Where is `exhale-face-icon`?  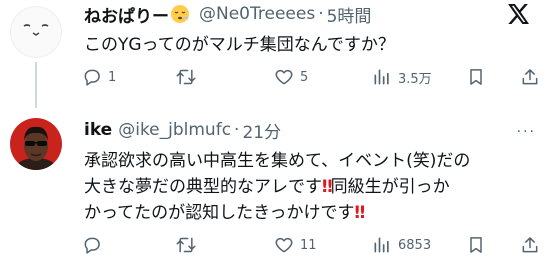
exhale-face-icon is located at coordinates (180, 14).